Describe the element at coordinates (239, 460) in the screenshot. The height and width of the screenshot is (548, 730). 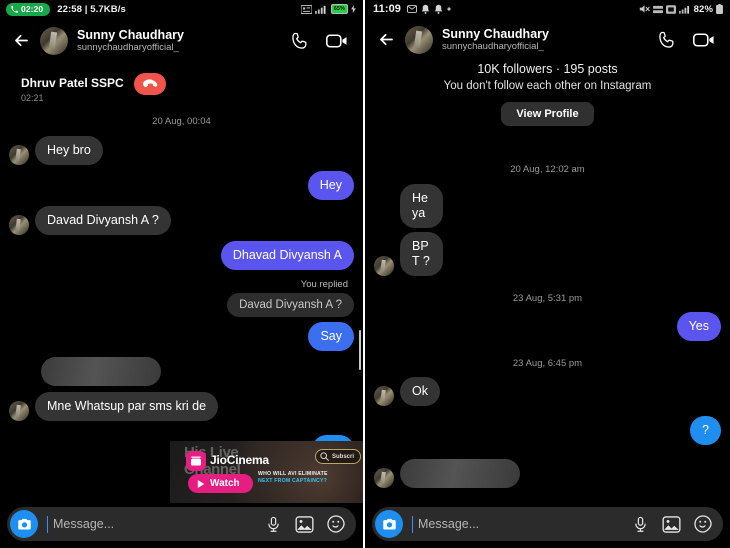
I see `ad-brand-name: JioCinema` at that location.